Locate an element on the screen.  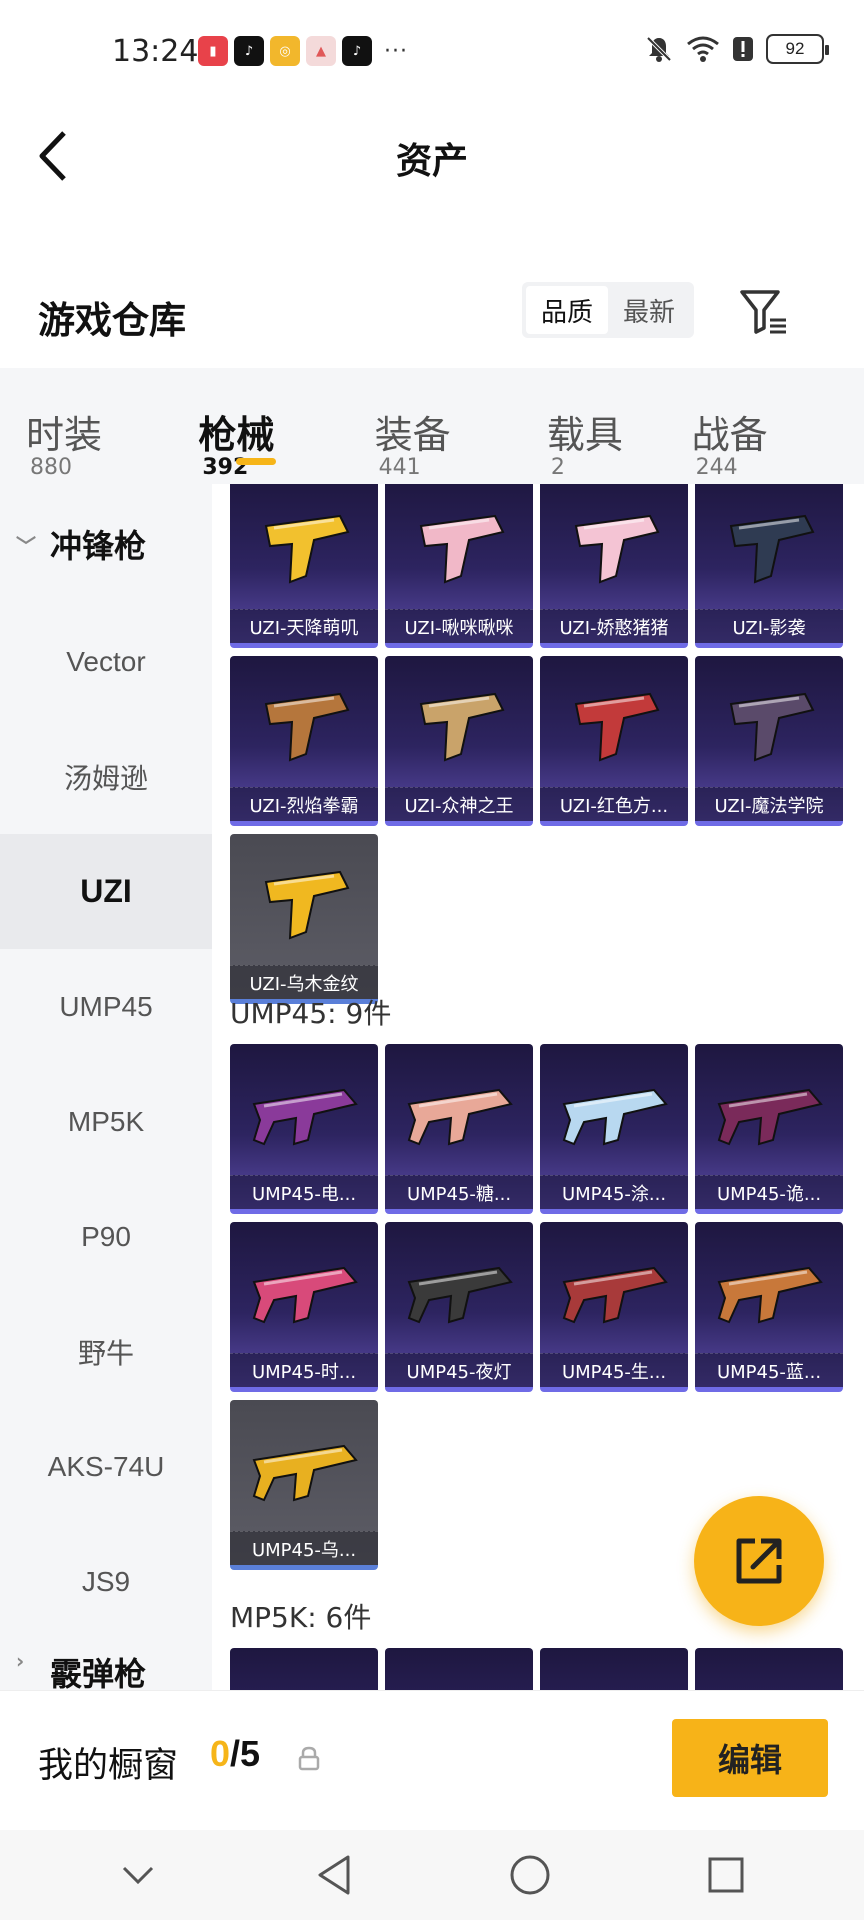
skin-card: UZI-众神之王 is located at coordinates (459, 741).